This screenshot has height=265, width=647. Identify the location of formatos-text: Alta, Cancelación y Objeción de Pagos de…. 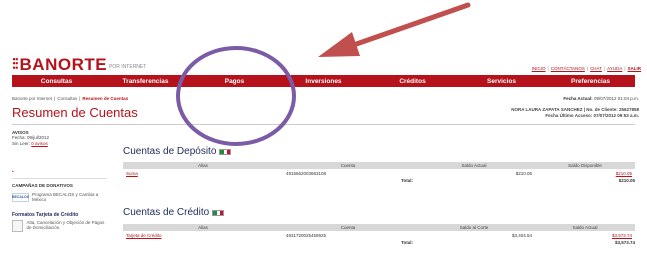
(65, 225).